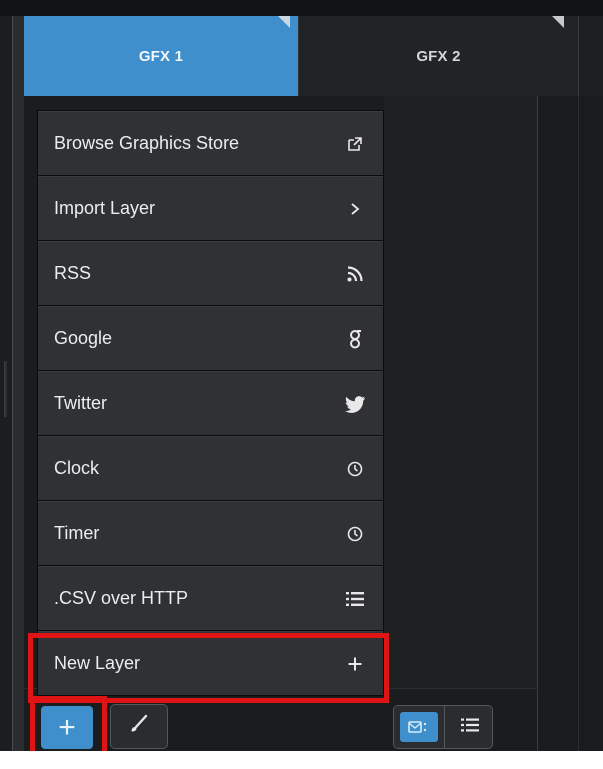 Image resolution: width=603 pixels, height=769 pixels. I want to click on menu-item-label: .CSV over HTTP, so click(121, 598).